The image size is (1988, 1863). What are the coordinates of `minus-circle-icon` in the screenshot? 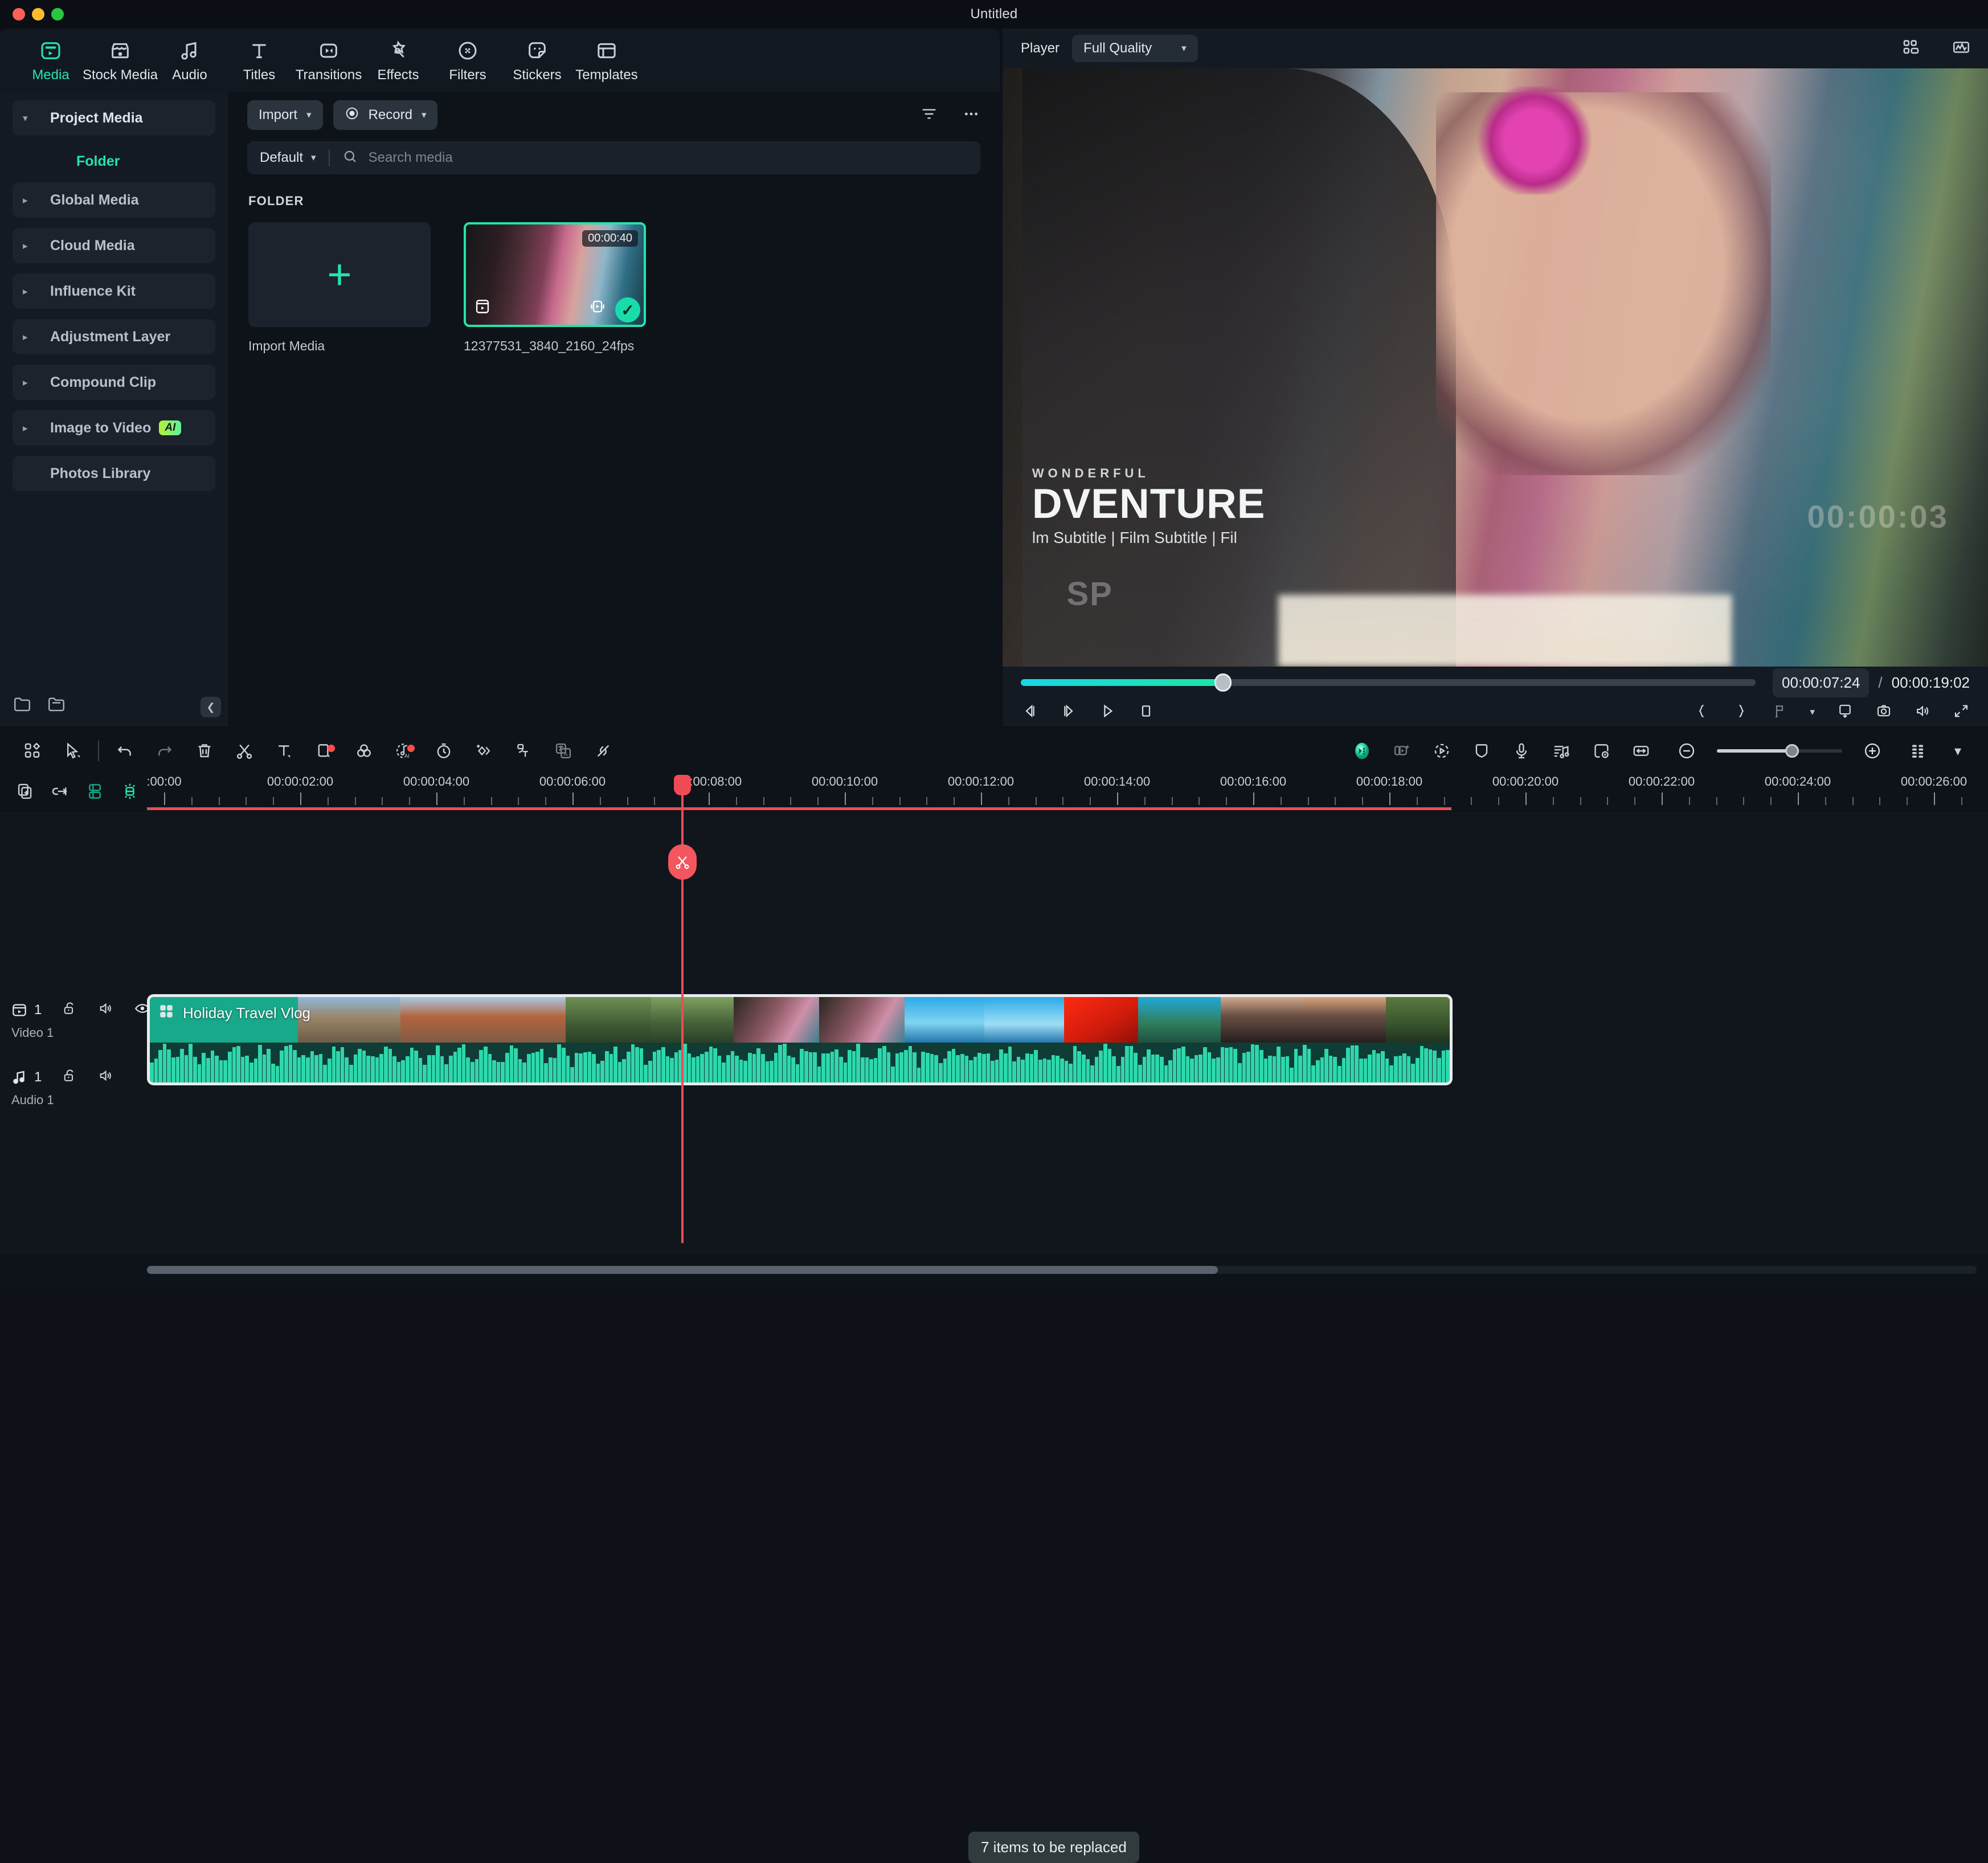 It's located at (1687, 751).